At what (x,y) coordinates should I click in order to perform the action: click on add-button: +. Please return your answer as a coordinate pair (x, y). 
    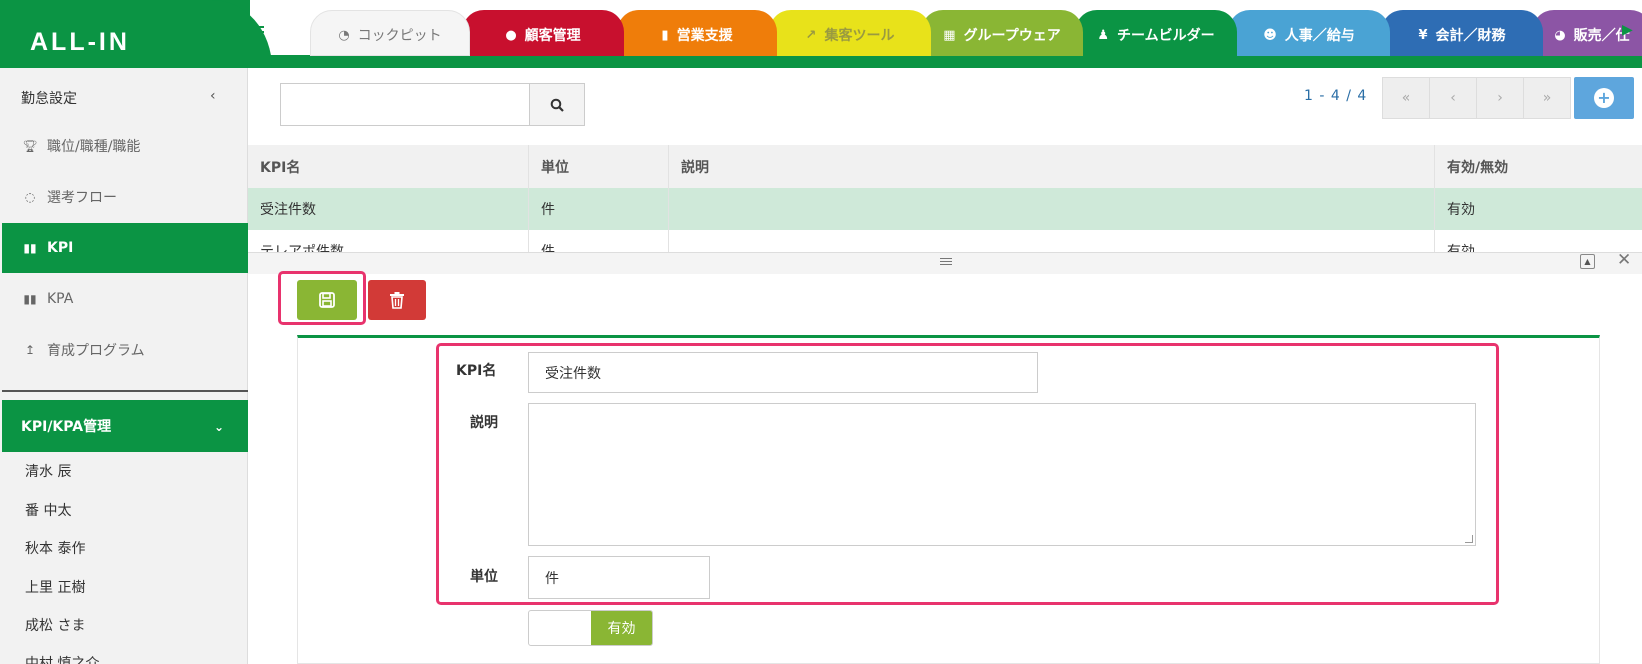
    Looking at the image, I should click on (1604, 98).